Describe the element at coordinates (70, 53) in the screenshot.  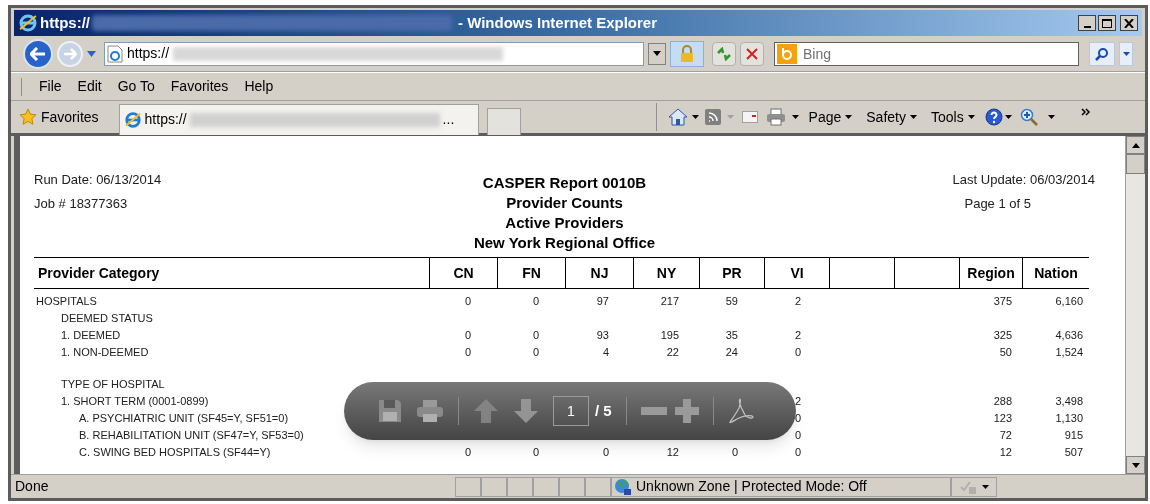
I see `forward-arrow-icon` at that location.